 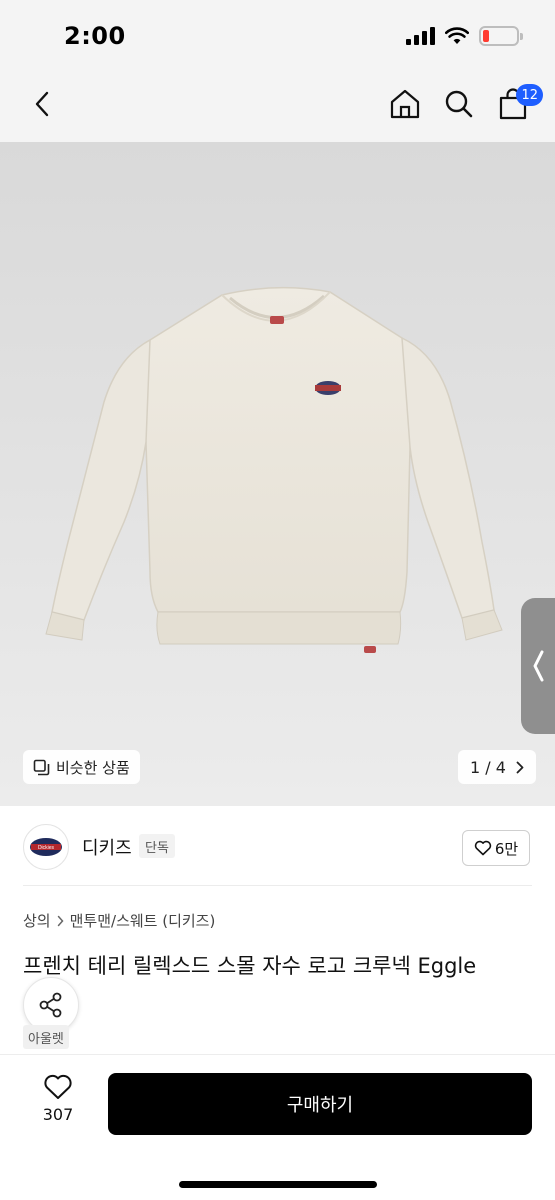 What do you see at coordinates (278, 1184) in the screenshot?
I see `home-indicator` at bounding box center [278, 1184].